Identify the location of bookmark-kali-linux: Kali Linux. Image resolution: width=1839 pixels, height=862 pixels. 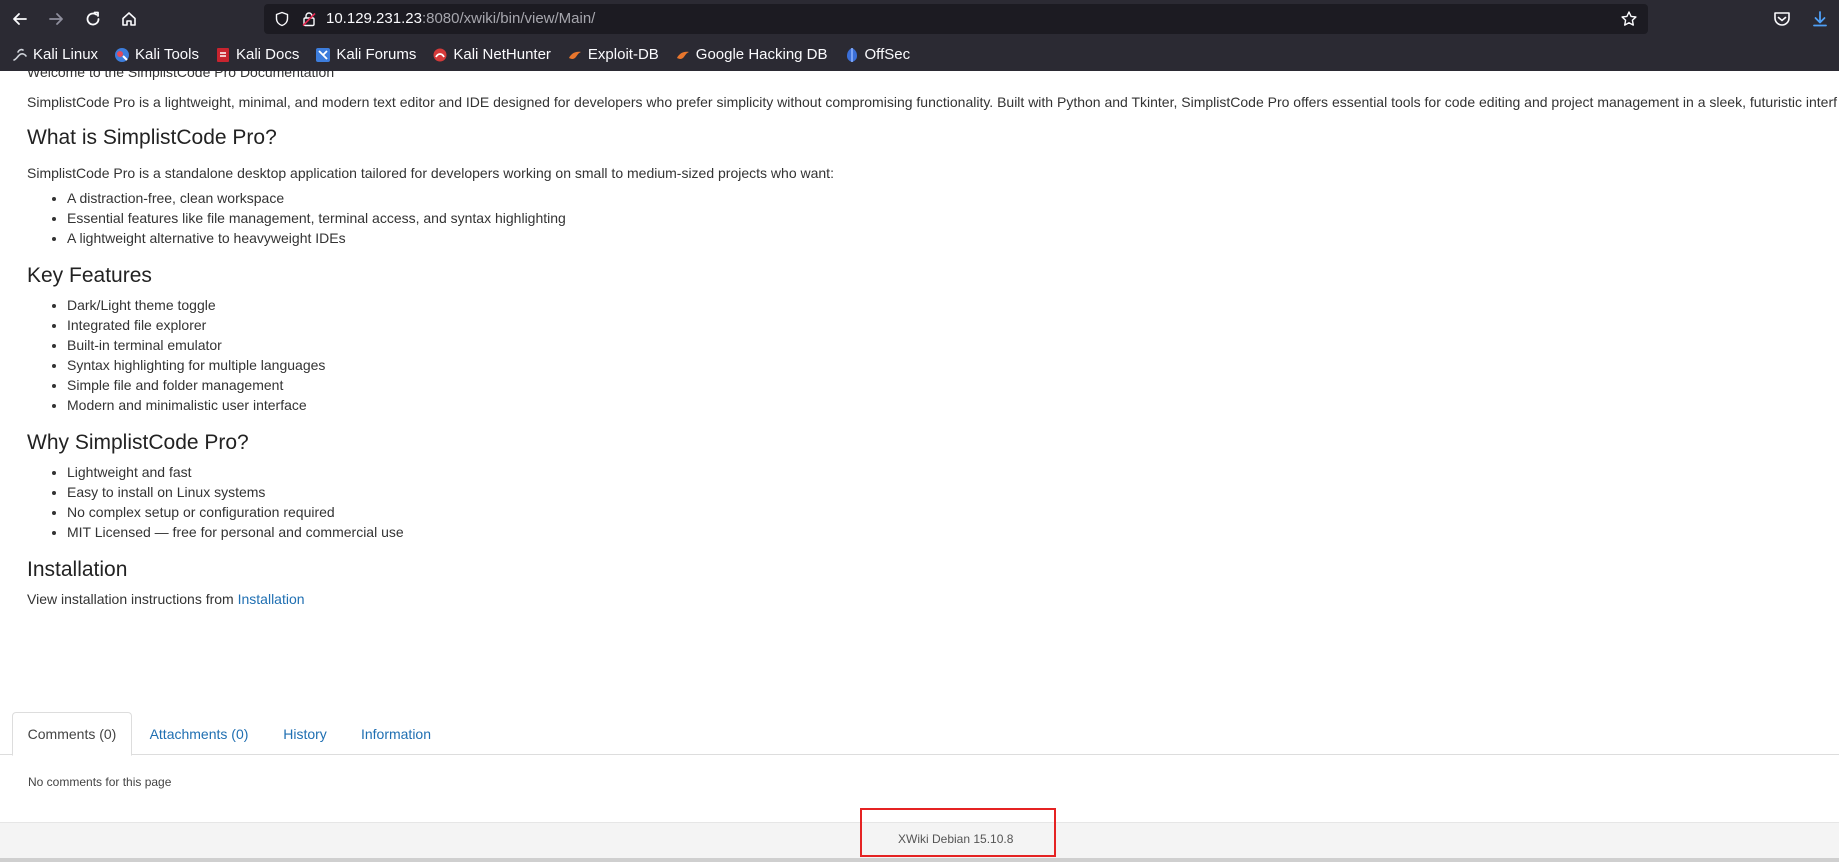
(55, 55).